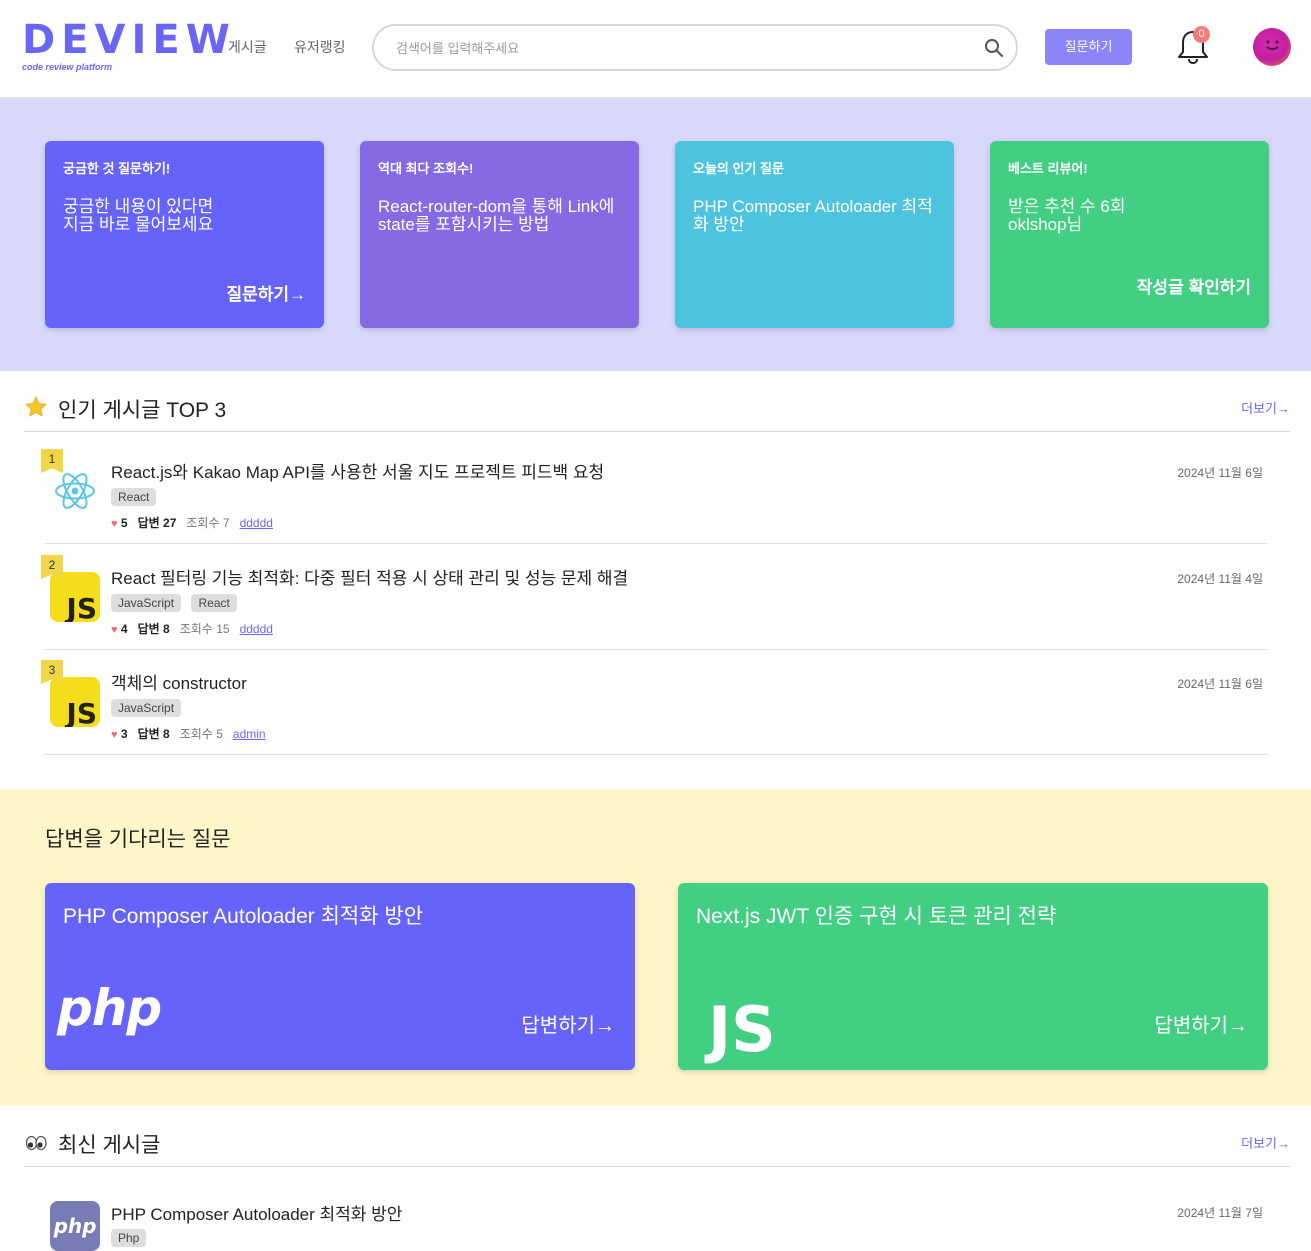 The image size is (1311, 1251). I want to click on post-title: 객체의 constructor, so click(179, 681).